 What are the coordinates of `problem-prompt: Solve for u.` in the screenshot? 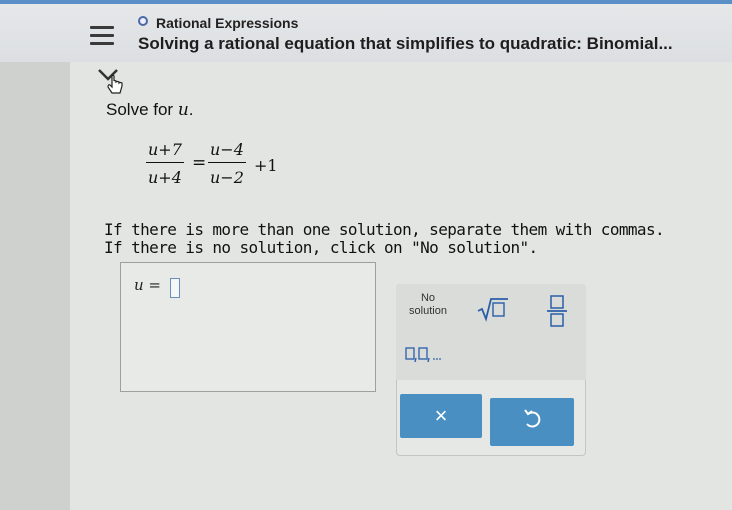 It's located at (150, 110).